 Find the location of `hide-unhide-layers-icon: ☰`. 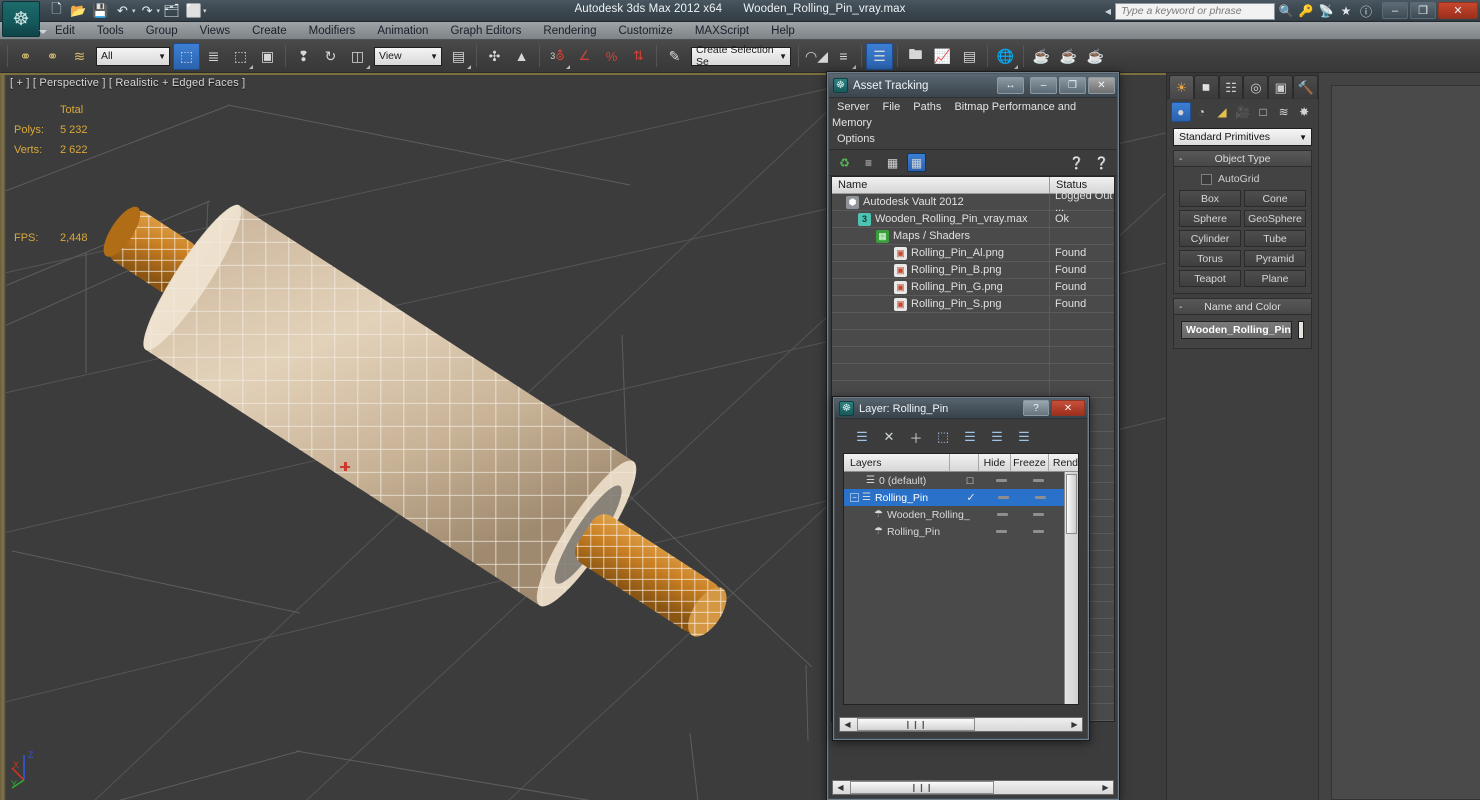

hide-unhide-layers-icon: ☰ is located at coordinates (997, 437).